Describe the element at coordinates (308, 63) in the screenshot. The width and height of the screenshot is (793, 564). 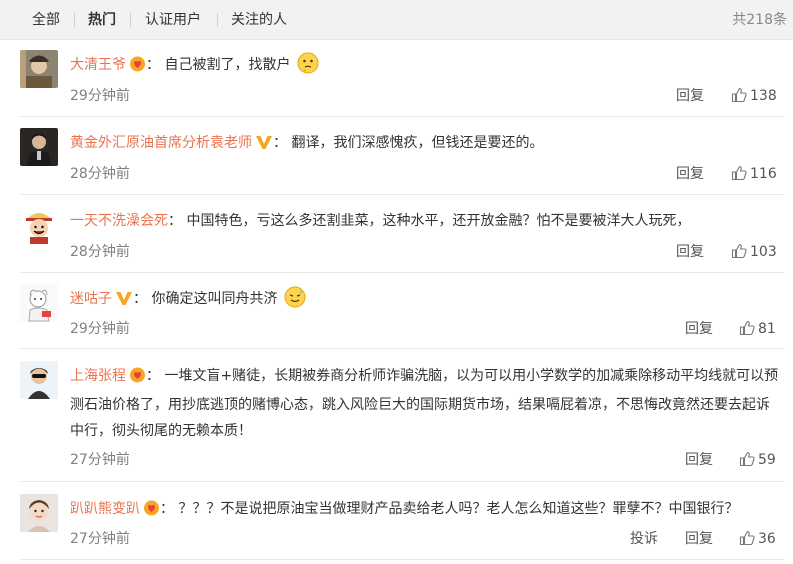
I see `thinking-face-icon` at that location.